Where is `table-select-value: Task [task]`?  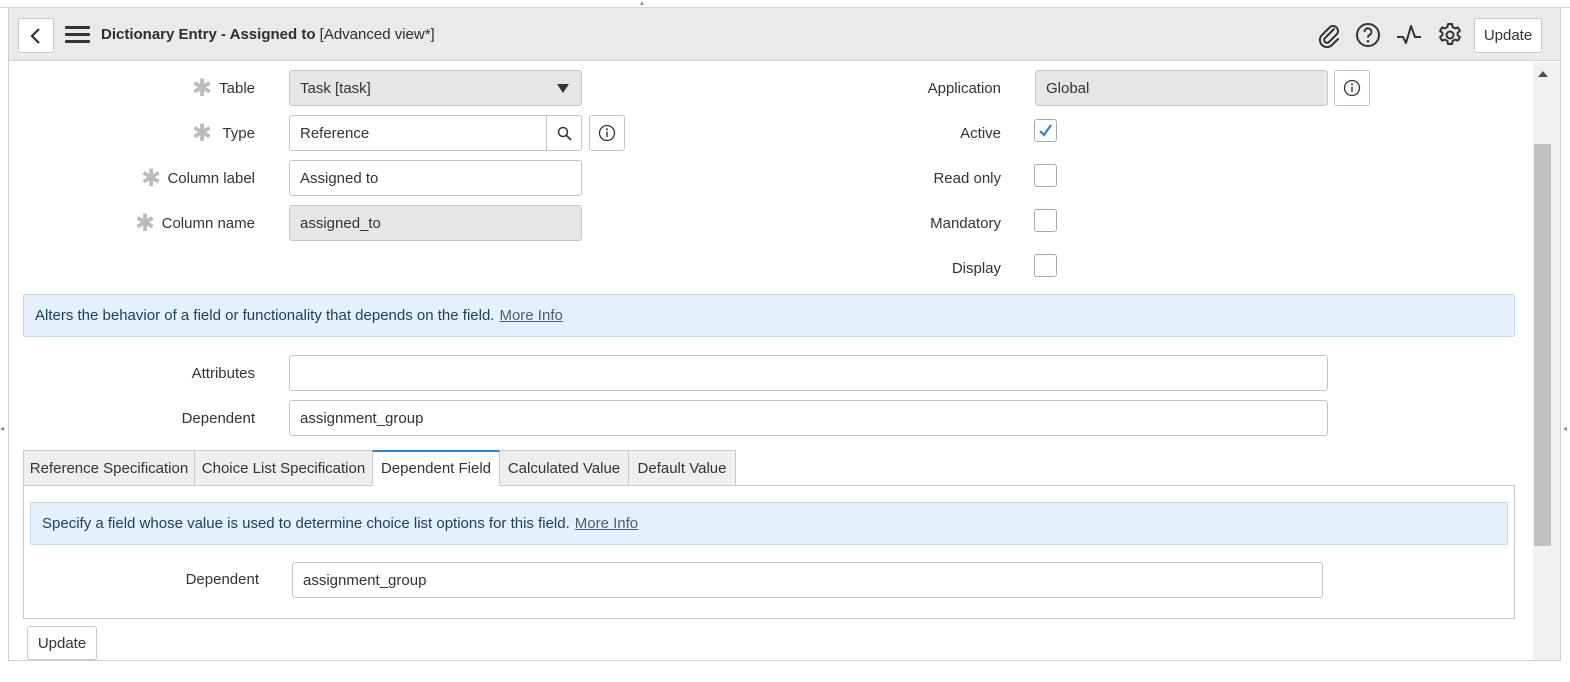
table-select-value: Task [task] is located at coordinates (335, 88).